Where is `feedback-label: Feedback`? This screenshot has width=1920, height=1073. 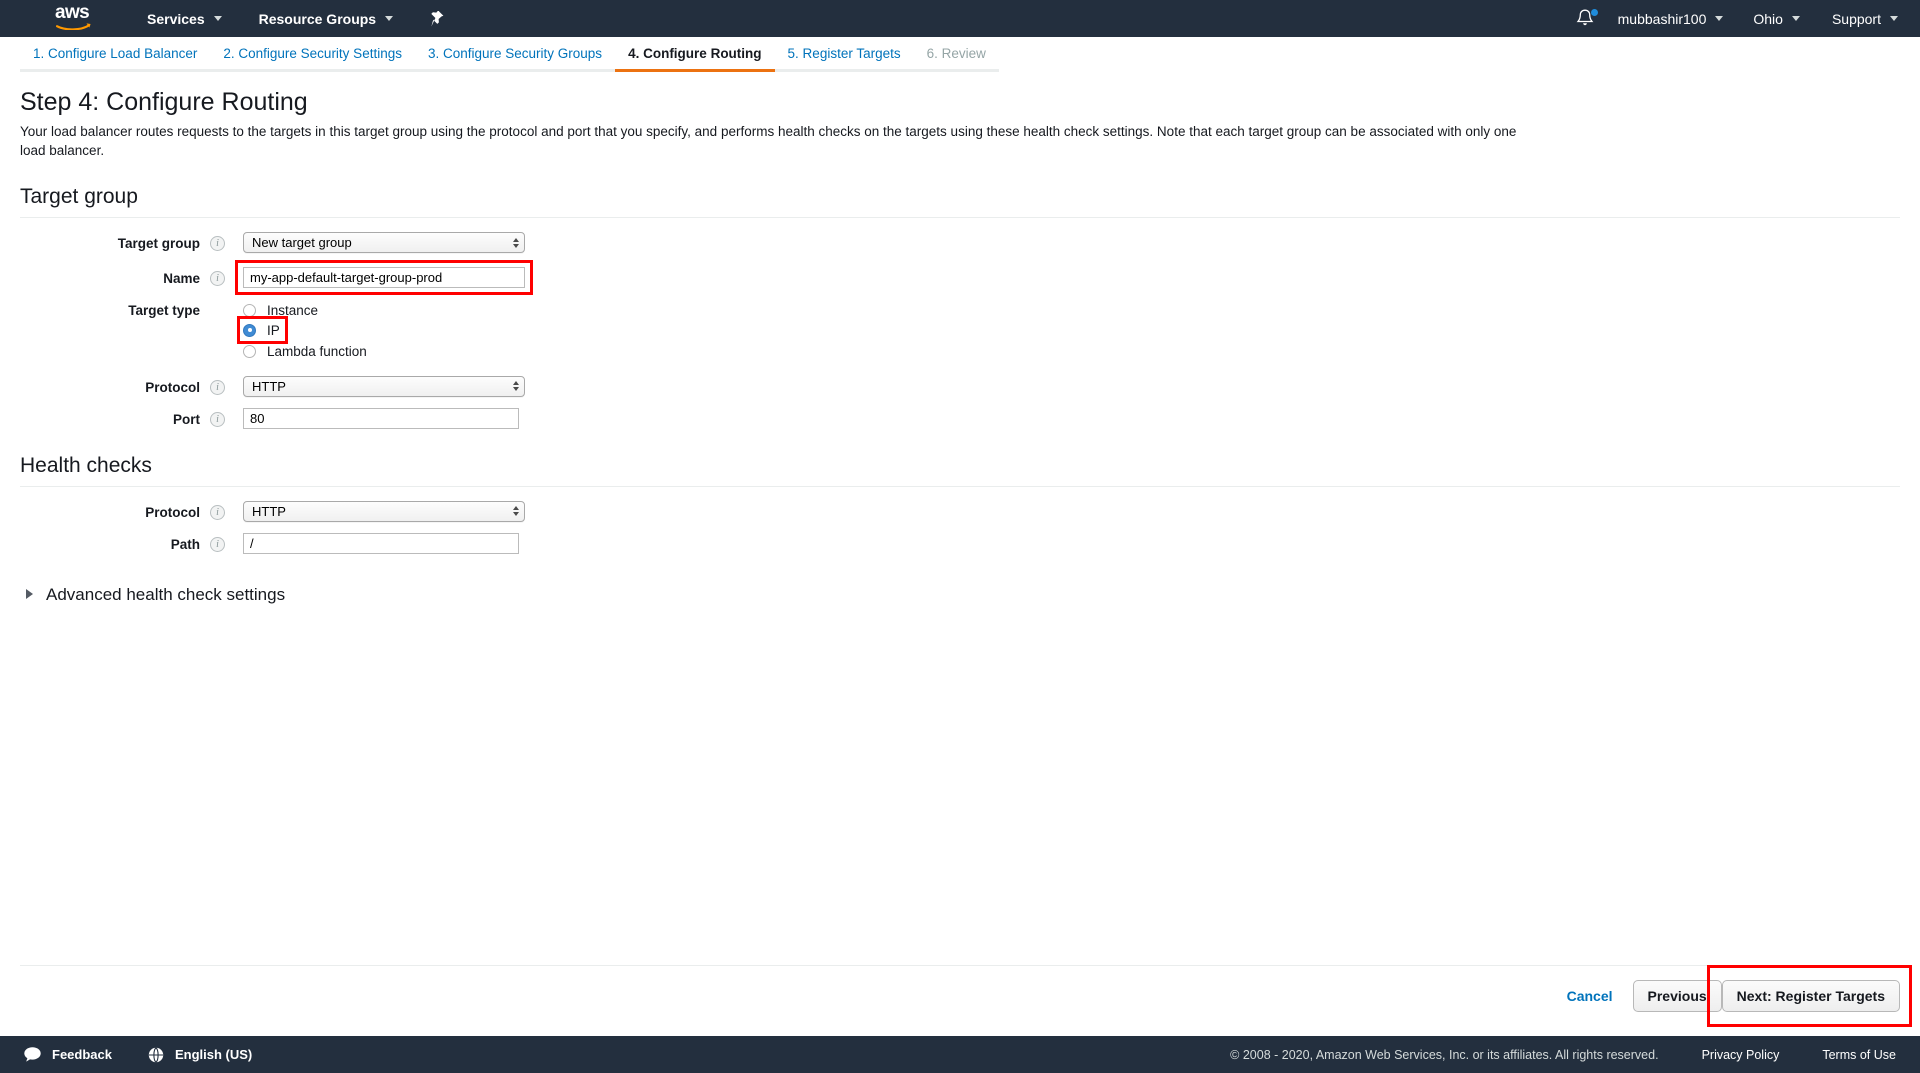
feedback-label: Feedback is located at coordinates (82, 1054).